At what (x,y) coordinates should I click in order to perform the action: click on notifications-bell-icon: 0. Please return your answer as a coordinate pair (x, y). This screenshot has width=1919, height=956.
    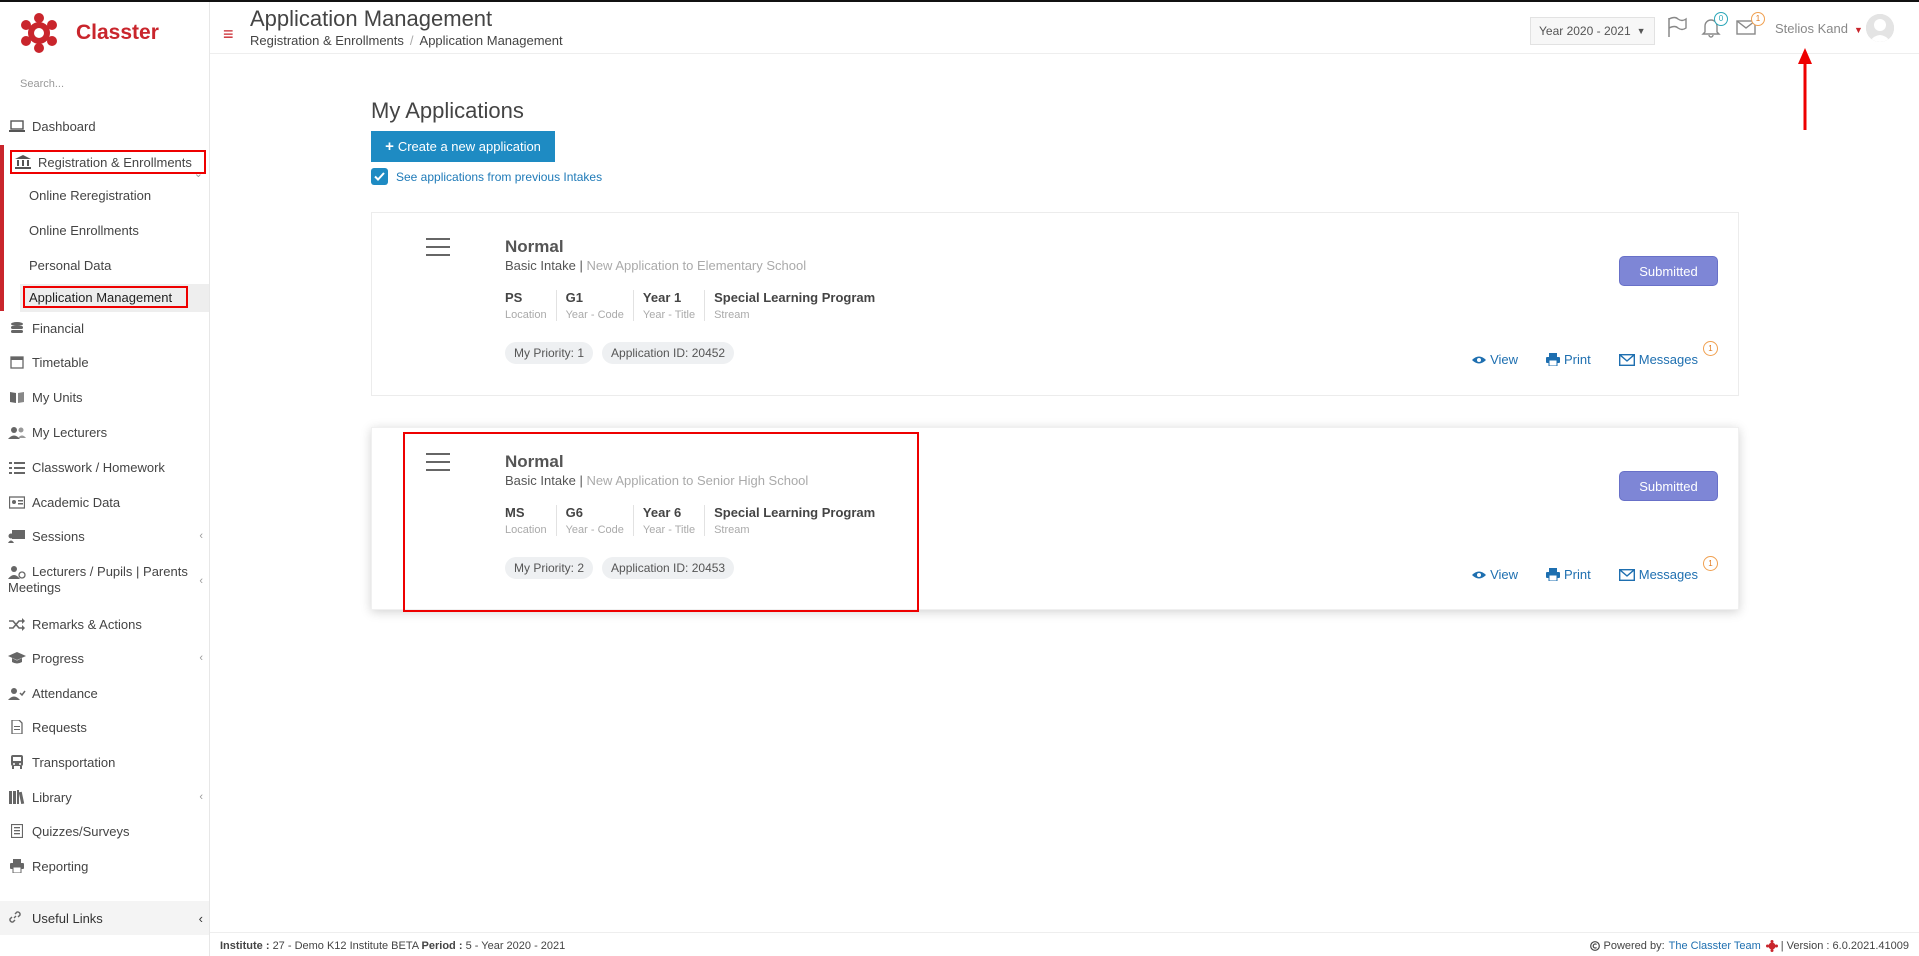
    Looking at the image, I should click on (1714, 27).